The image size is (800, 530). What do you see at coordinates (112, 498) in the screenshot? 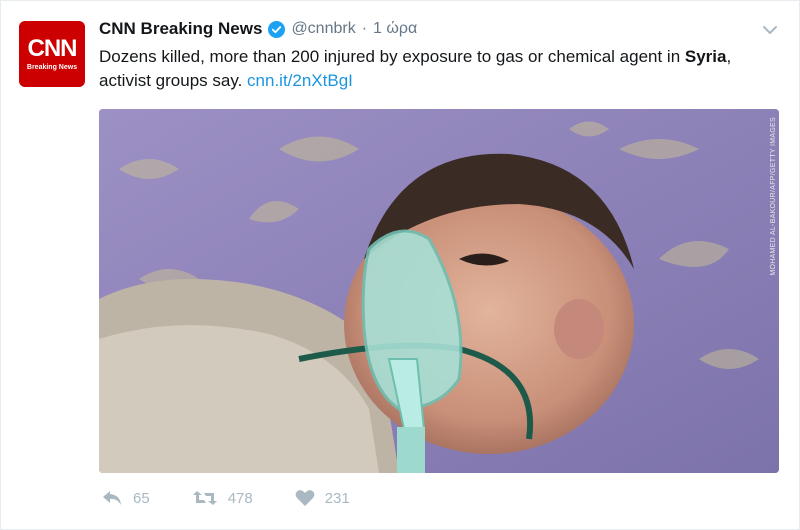
I see `reply-icon` at bounding box center [112, 498].